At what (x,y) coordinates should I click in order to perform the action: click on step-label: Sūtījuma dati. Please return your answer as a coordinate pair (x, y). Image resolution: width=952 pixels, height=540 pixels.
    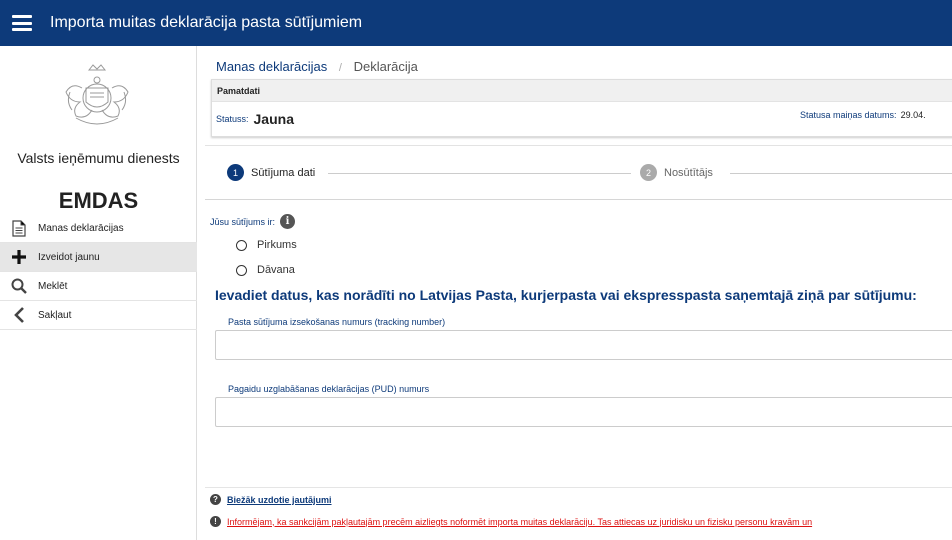
    Looking at the image, I should click on (283, 172).